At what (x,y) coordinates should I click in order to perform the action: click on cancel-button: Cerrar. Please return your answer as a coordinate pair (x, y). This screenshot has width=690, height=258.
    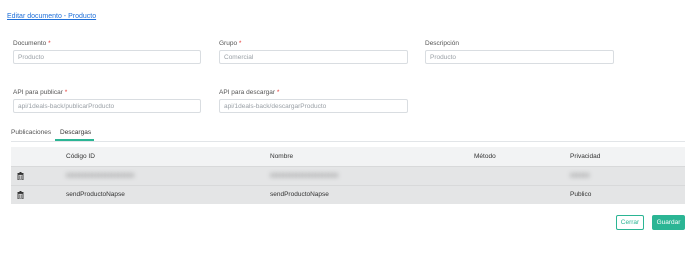
    Looking at the image, I should click on (630, 222).